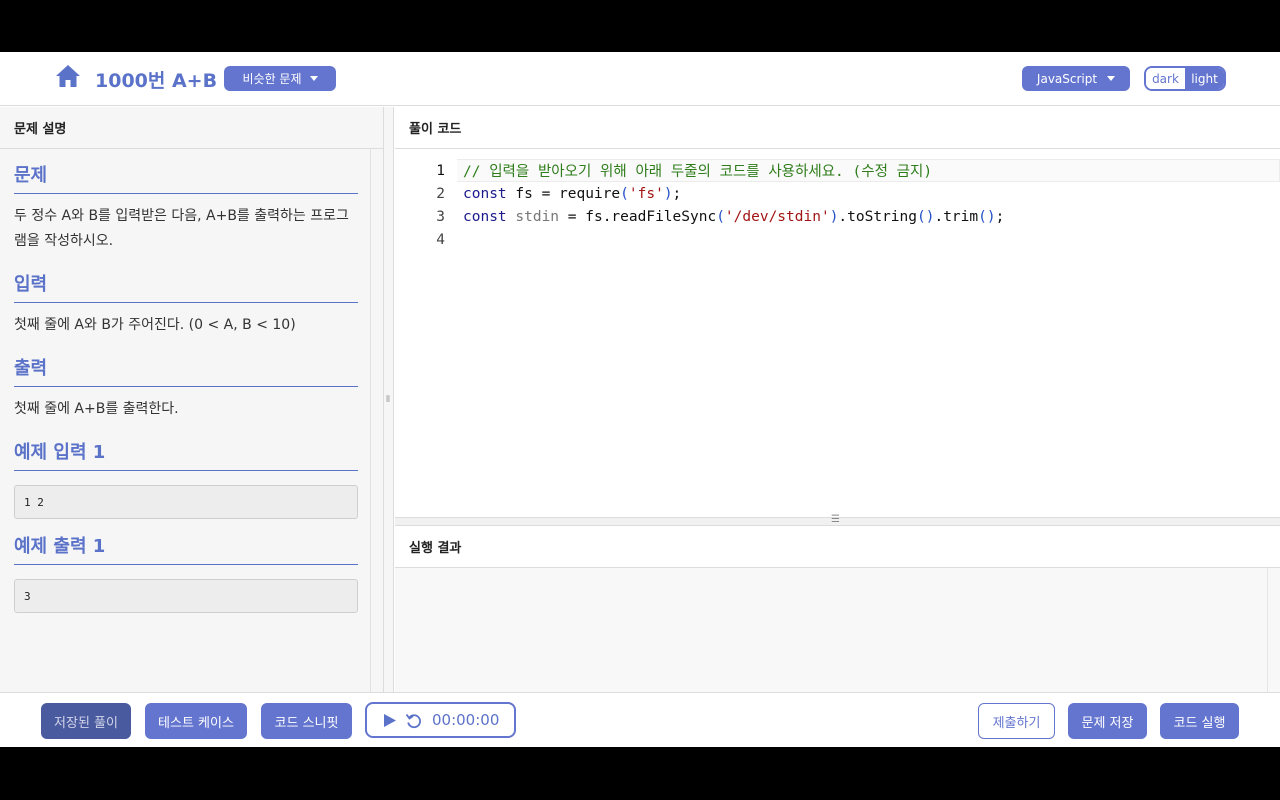 The width and height of the screenshot is (1280, 800). Describe the element at coordinates (777, 216) in the screenshot. I see `code-string: '/dev/stdin'` at that location.